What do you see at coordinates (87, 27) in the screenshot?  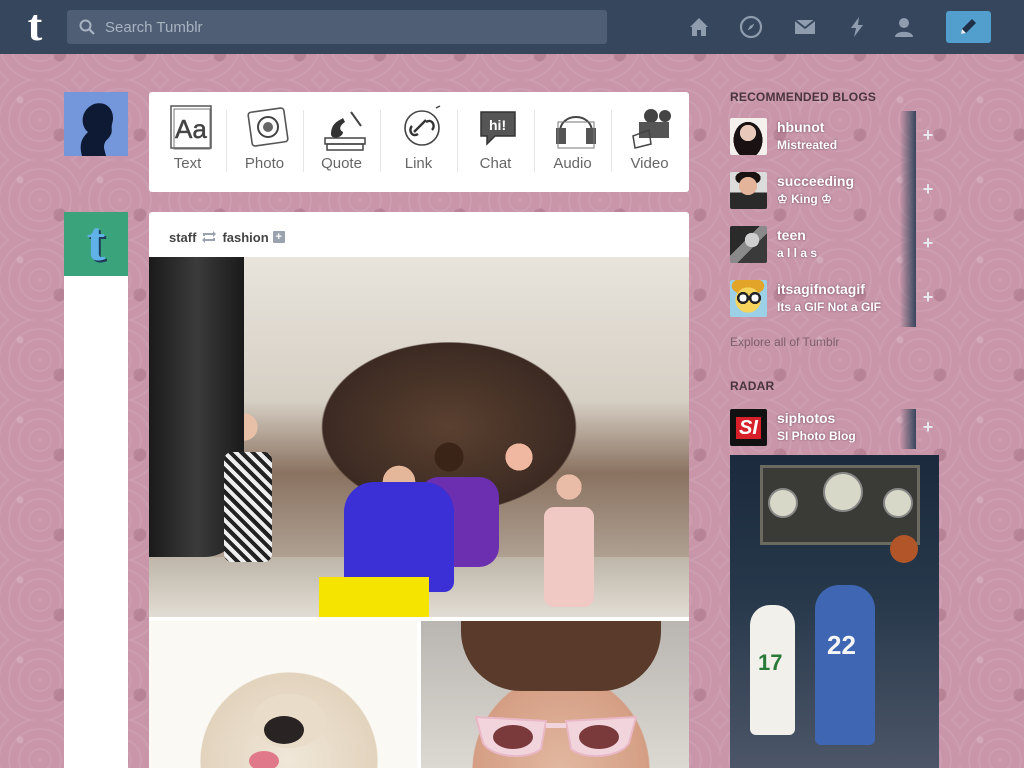 I see `search-icon` at bounding box center [87, 27].